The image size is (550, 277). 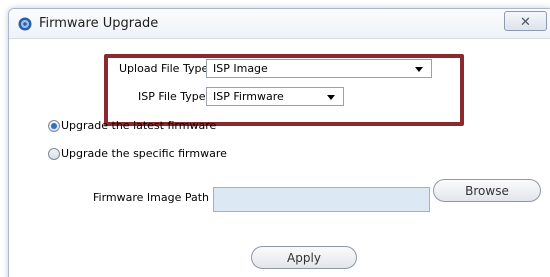 I want to click on browse-button: Browse, so click(x=487, y=190).